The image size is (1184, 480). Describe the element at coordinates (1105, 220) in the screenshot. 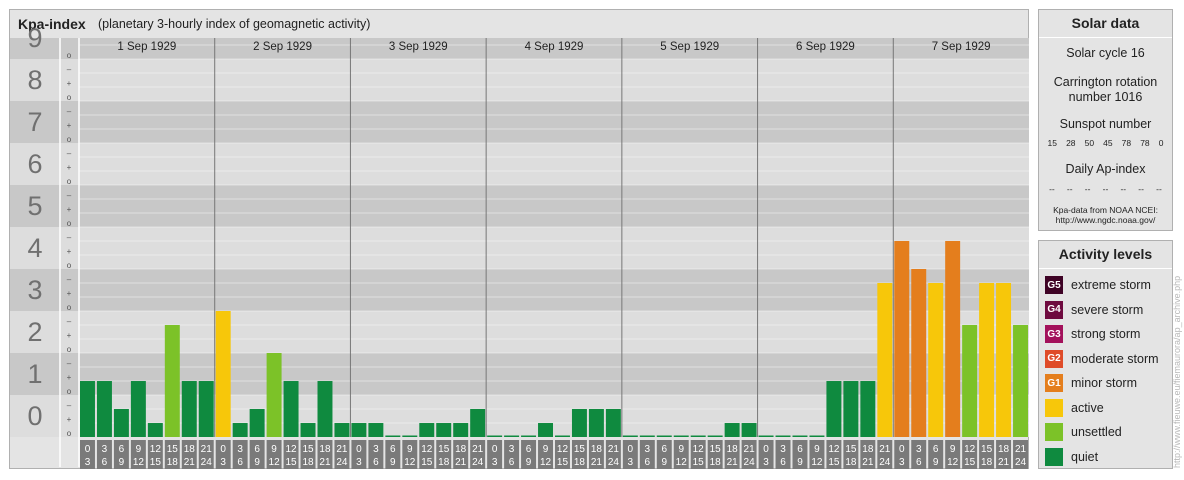

I see `source-line-2: http://www.ngdc.noaa.gov/` at that location.